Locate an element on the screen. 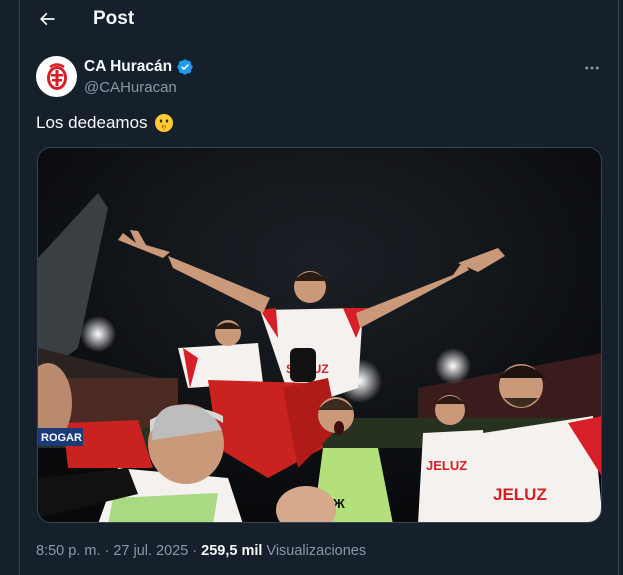 The image size is (623, 575). page-title: Post is located at coordinates (114, 18).